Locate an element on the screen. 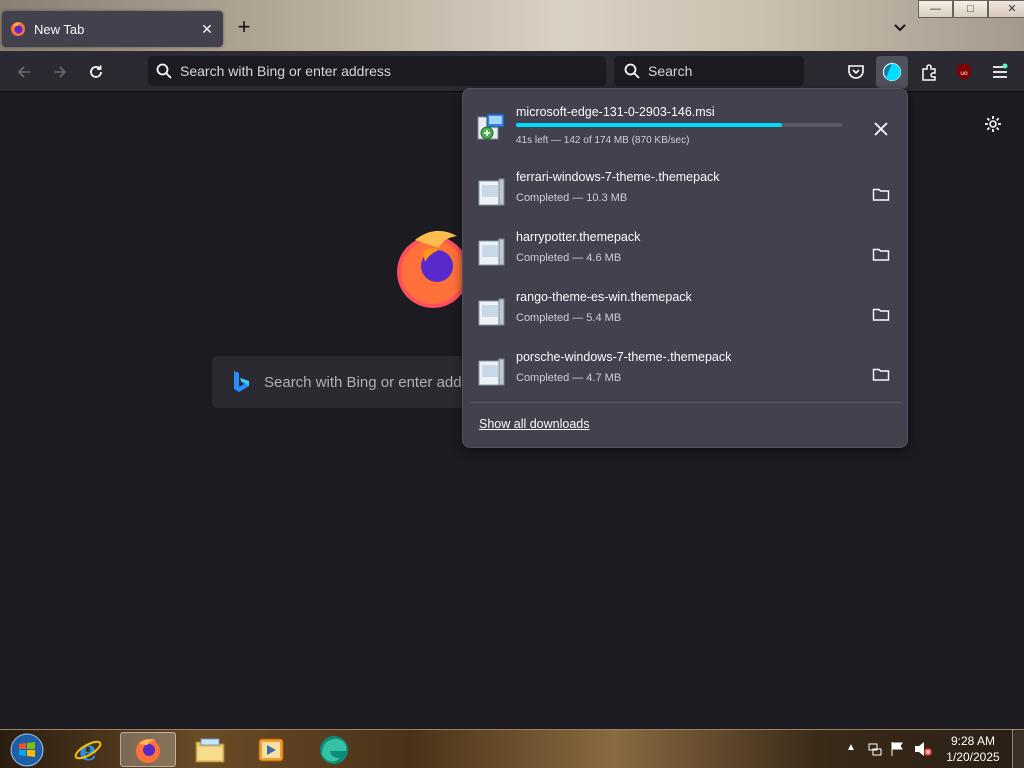  ublock-origin-button: uo is located at coordinates (964, 72).